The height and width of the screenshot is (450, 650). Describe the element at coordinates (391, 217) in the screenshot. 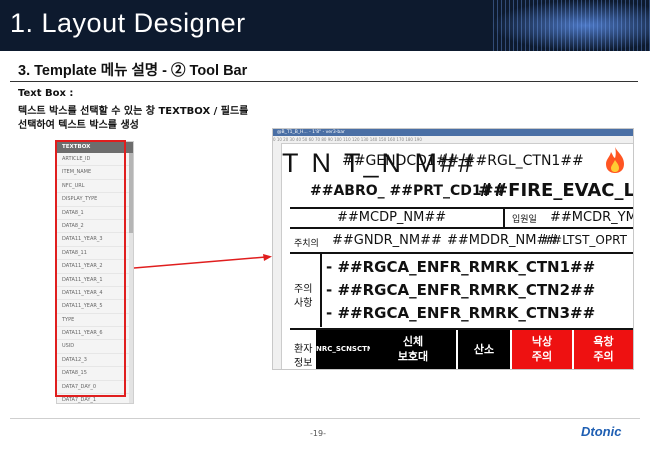

I see `mcdp-field: ##MCDP_NM##` at that location.